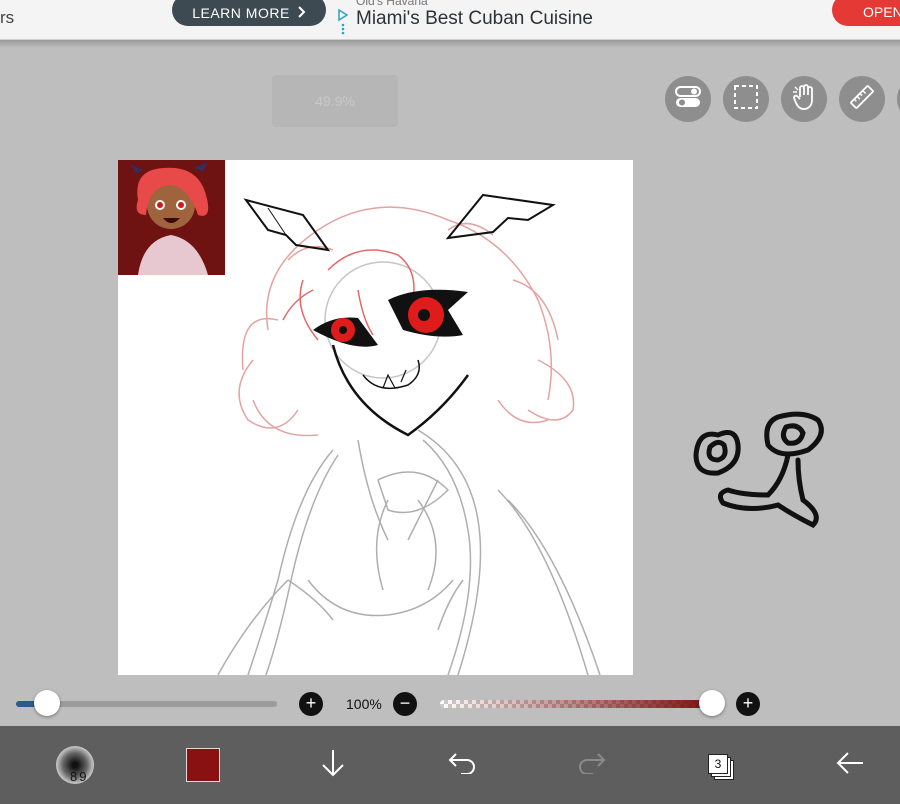 This screenshot has width=900, height=804. What do you see at coordinates (241, 13) in the screenshot?
I see `learn-more-label: LEARN MORE` at bounding box center [241, 13].